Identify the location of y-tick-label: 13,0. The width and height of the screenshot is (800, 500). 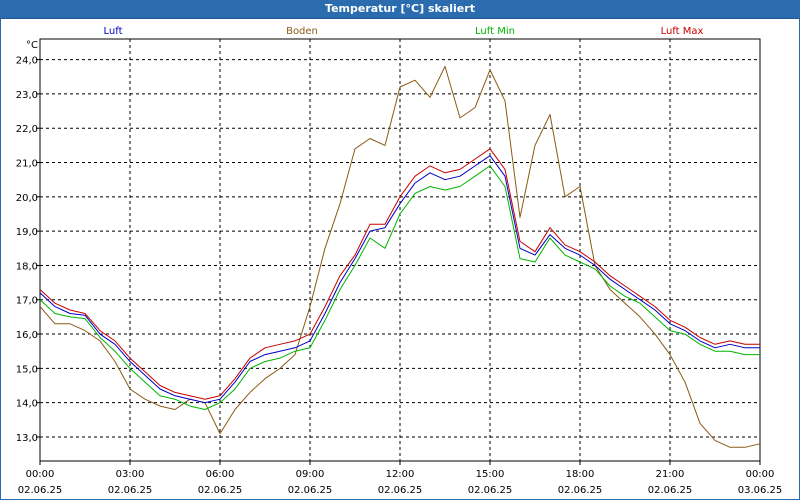
(27, 438).